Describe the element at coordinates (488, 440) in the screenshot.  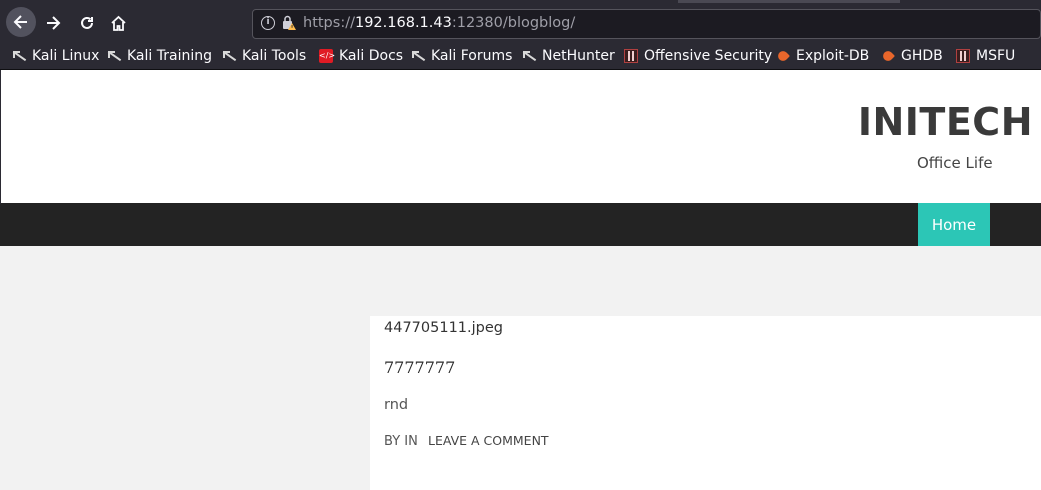
I see `leave-comment-link: LEAVE A COMMENT` at that location.